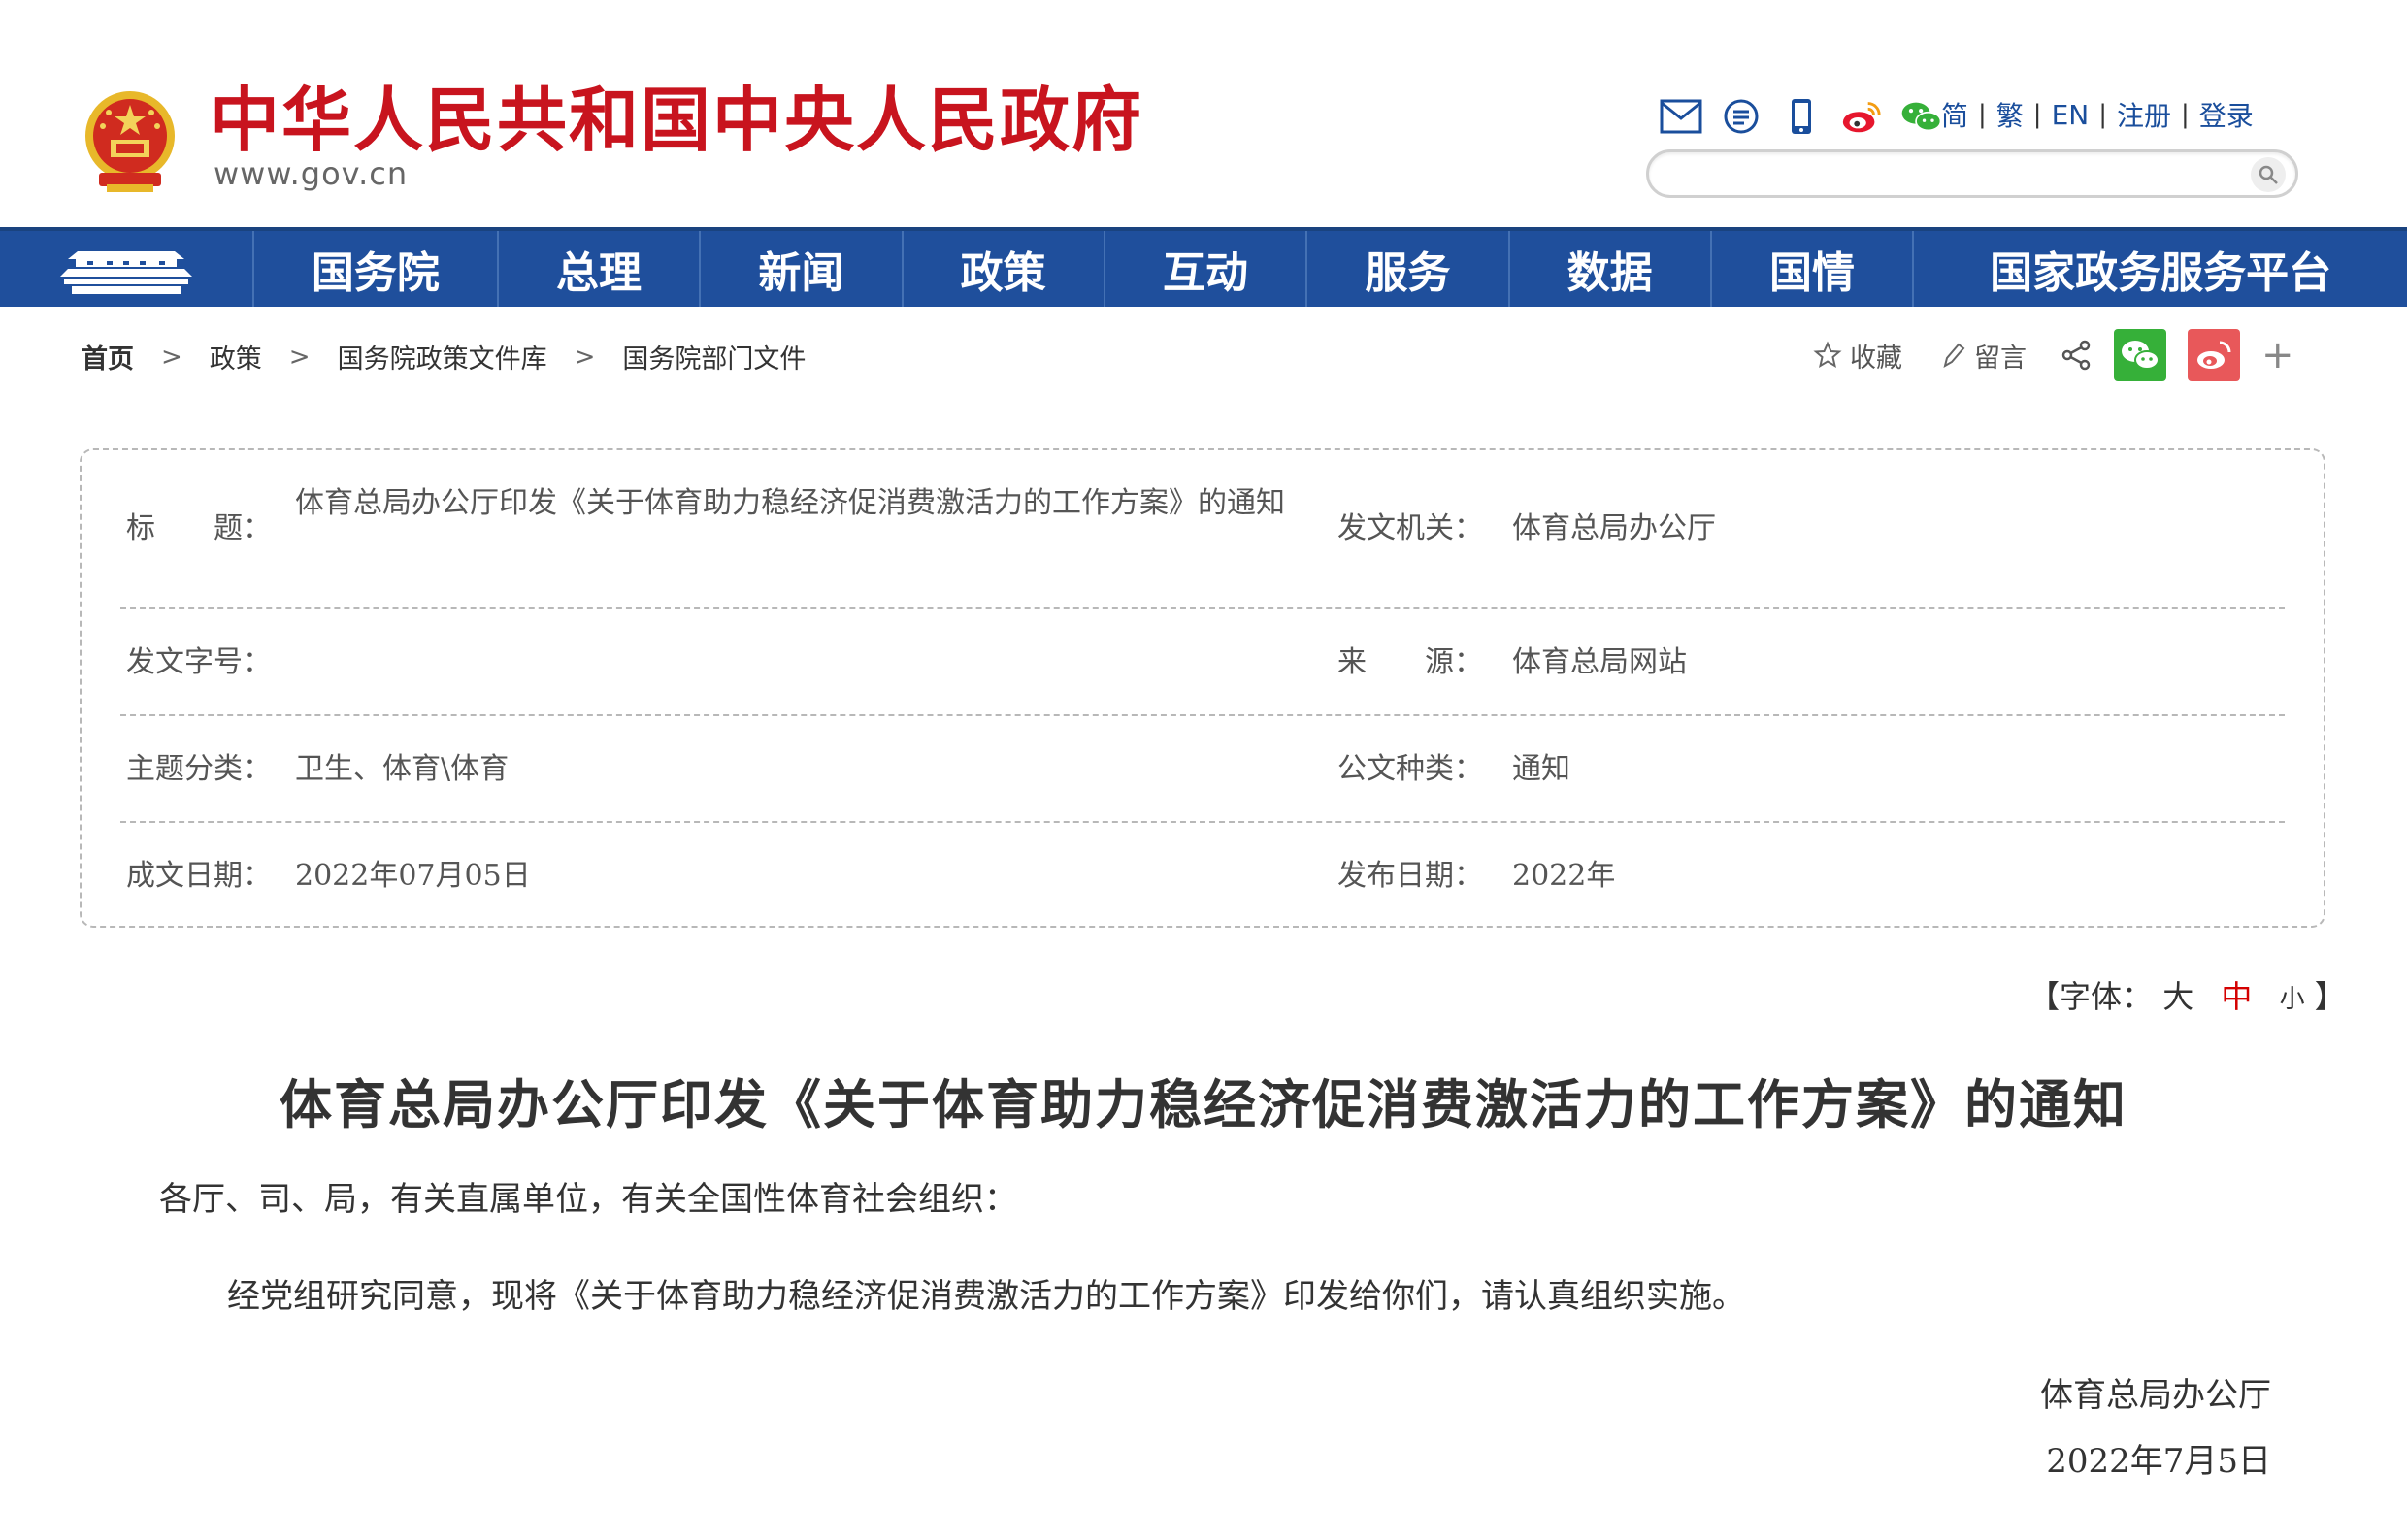 The width and height of the screenshot is (2407, 1540). Describe the element at coordinates (1813, 269) in the screenshot. I see `nav-item-national-info: 国情` at that location.